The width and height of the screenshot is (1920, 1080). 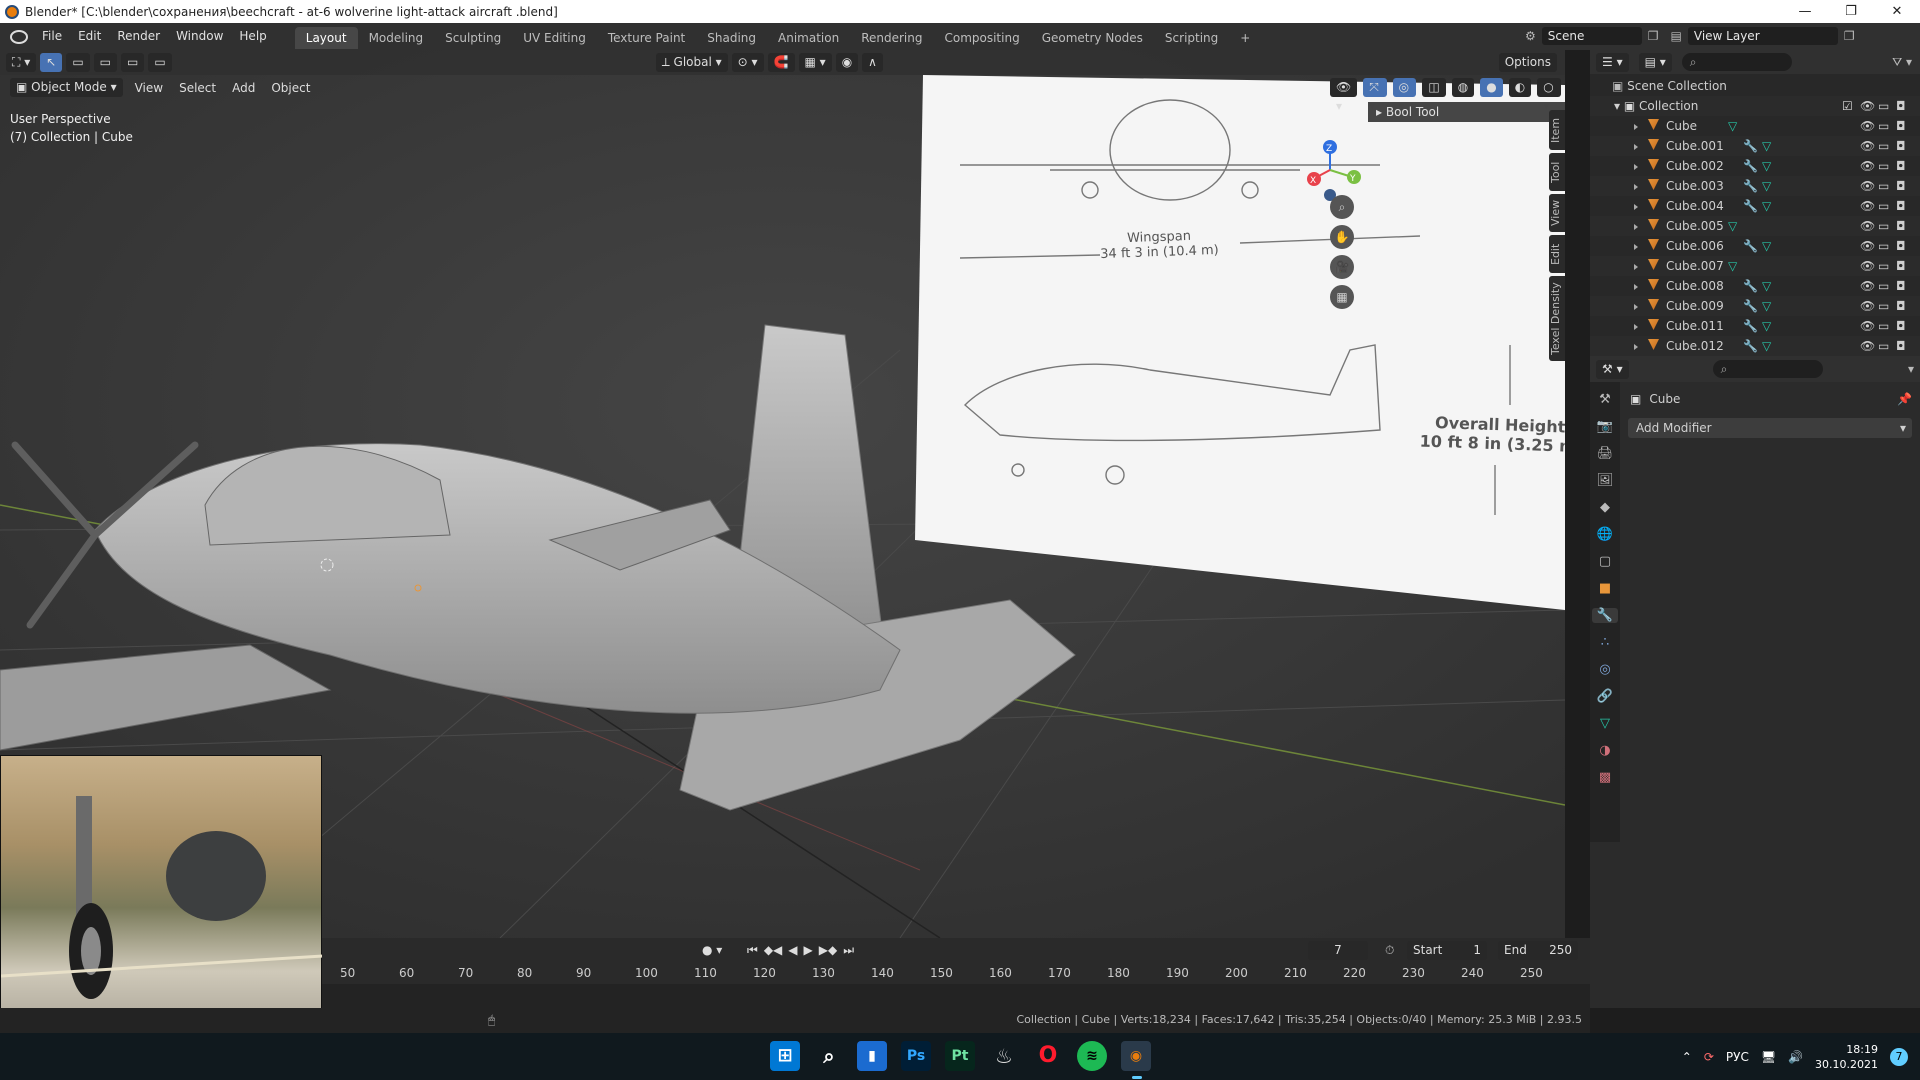 I want to click on visibility-dropdown: 👁 ▾, so click(x=1344, y=95).